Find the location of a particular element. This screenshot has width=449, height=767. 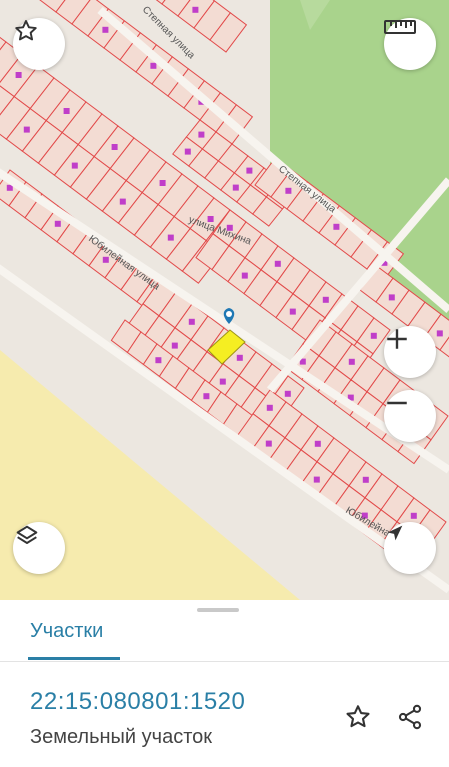

drag-handle is located at coordinates (218, 610).